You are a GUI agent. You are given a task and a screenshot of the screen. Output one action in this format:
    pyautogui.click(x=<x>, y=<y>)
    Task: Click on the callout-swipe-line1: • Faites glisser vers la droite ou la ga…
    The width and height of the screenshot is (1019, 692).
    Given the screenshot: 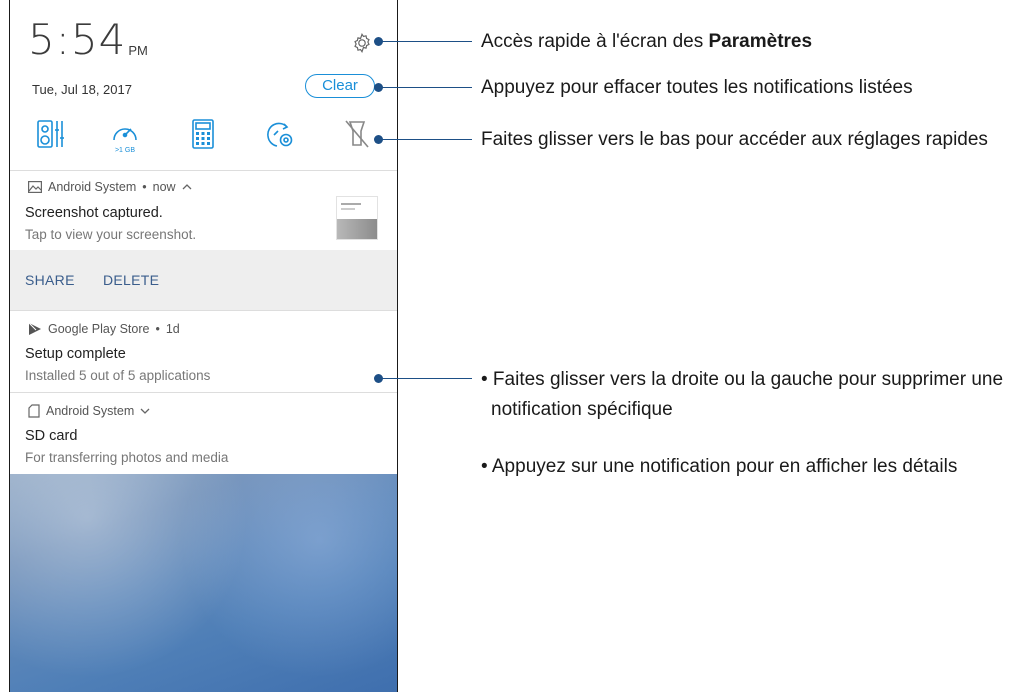 What is the action you would take?
    pyautogui.click(x=742, y=379)
    